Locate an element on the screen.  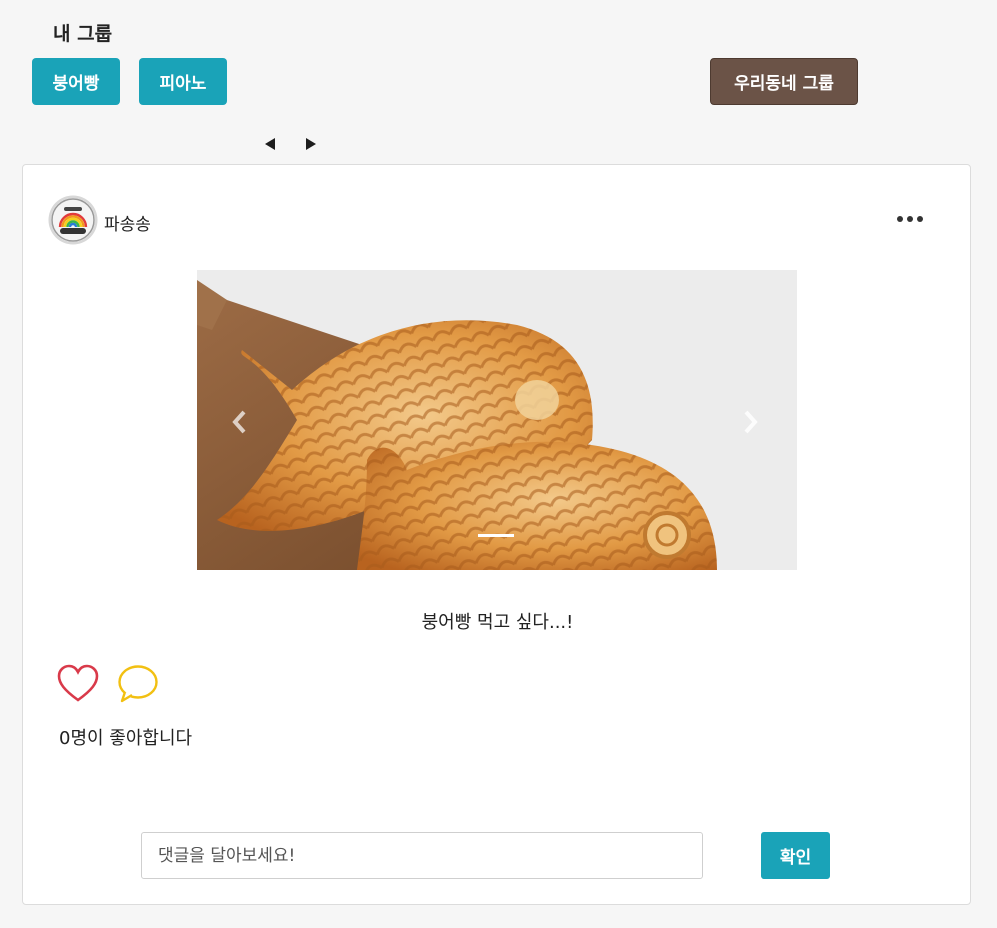
carousel-indicator is located at coordinates (496, 535).